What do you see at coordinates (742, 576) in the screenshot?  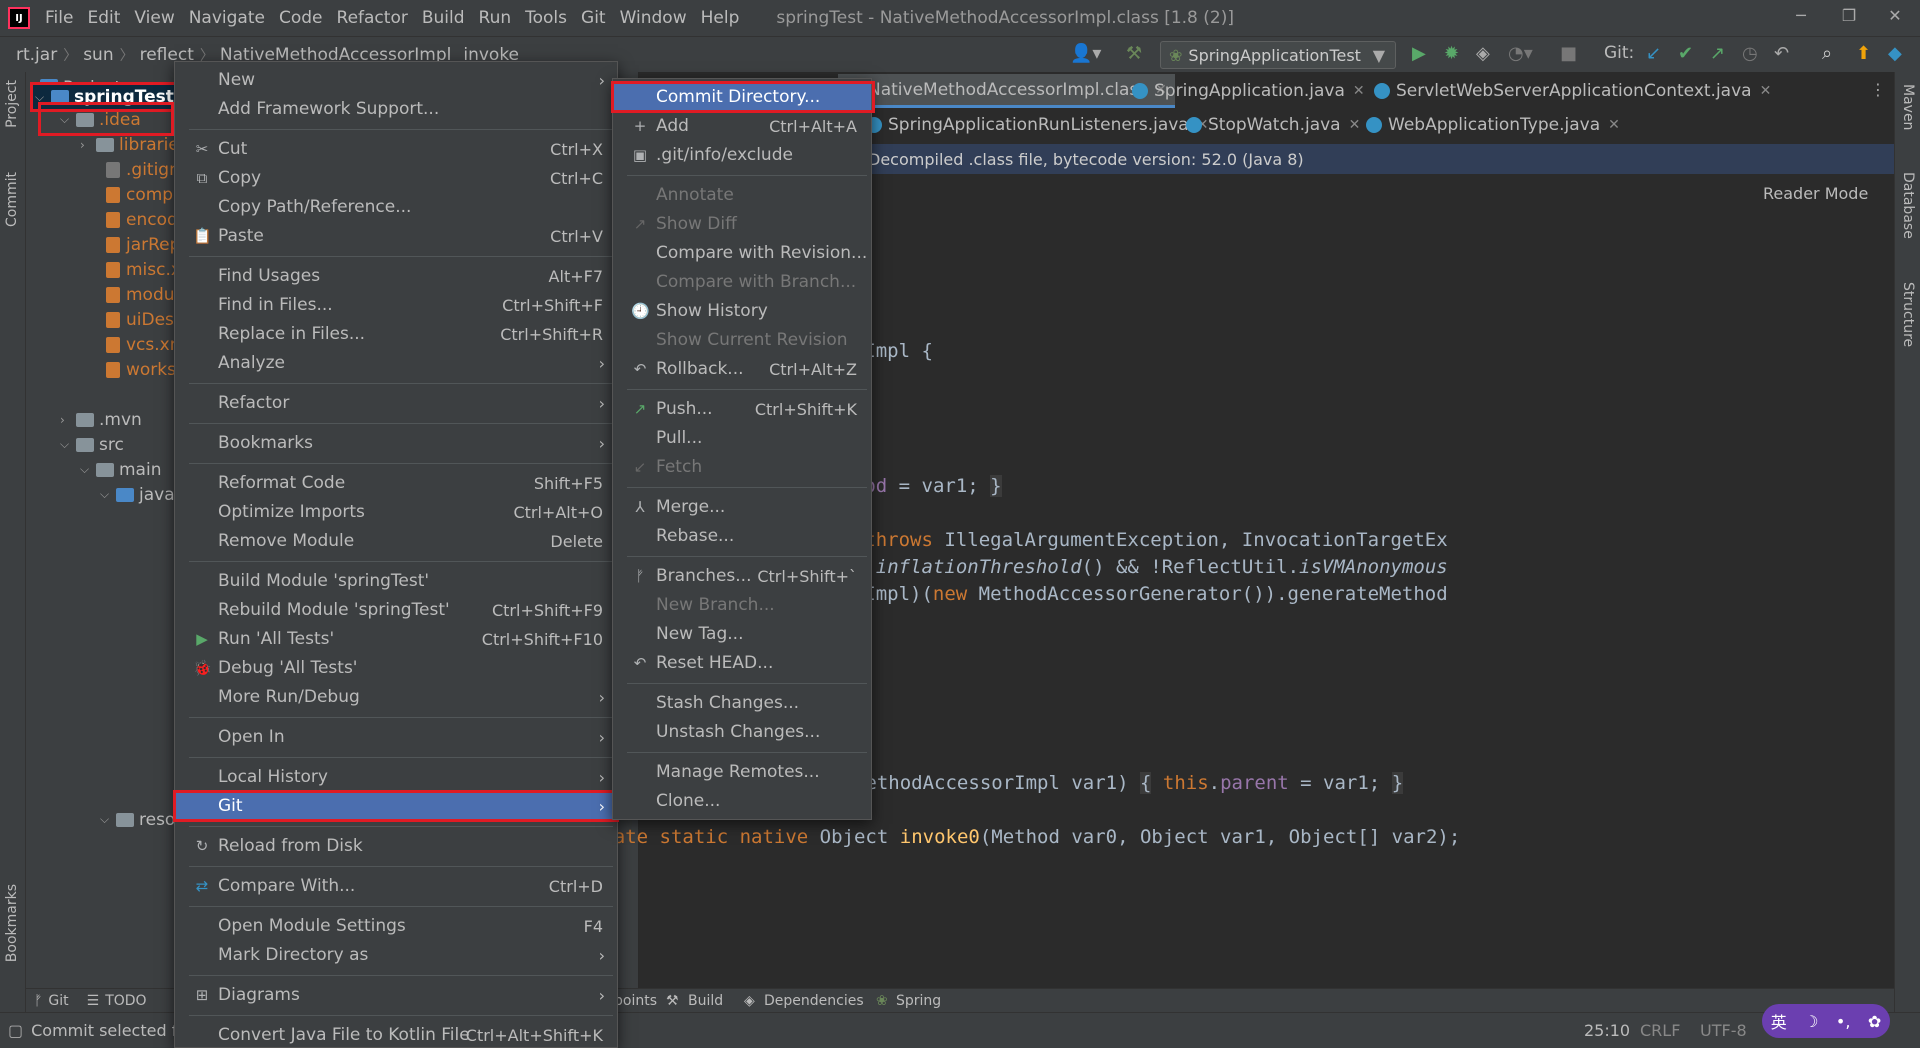 I see `git-menu-item-branches: ᚠ Branches... Ctrl+Shift+`` at bounding box center [742, 576].